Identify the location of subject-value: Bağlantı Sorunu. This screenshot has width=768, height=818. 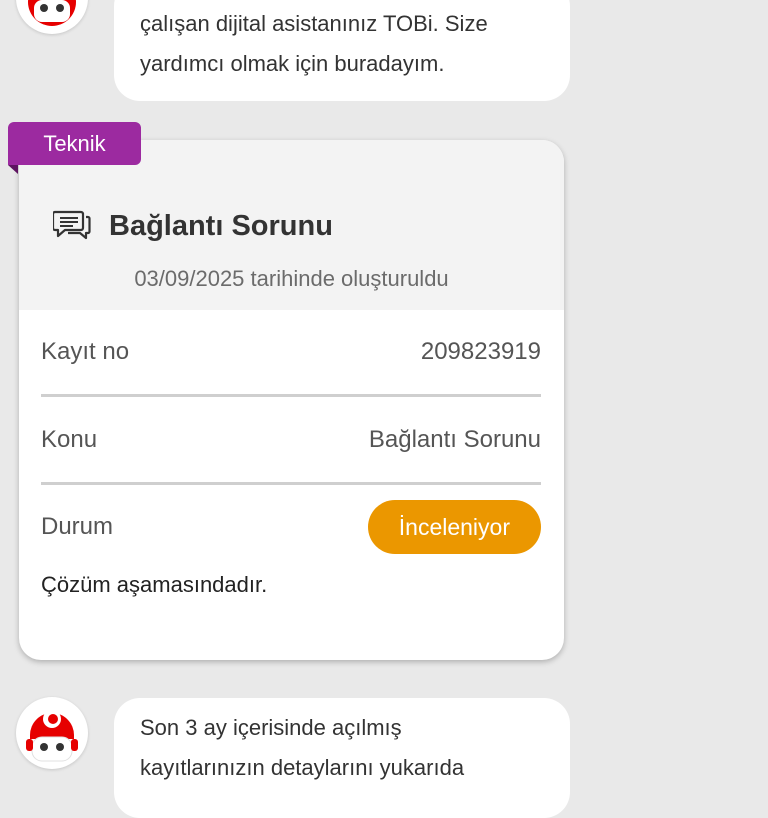
(454, 439).